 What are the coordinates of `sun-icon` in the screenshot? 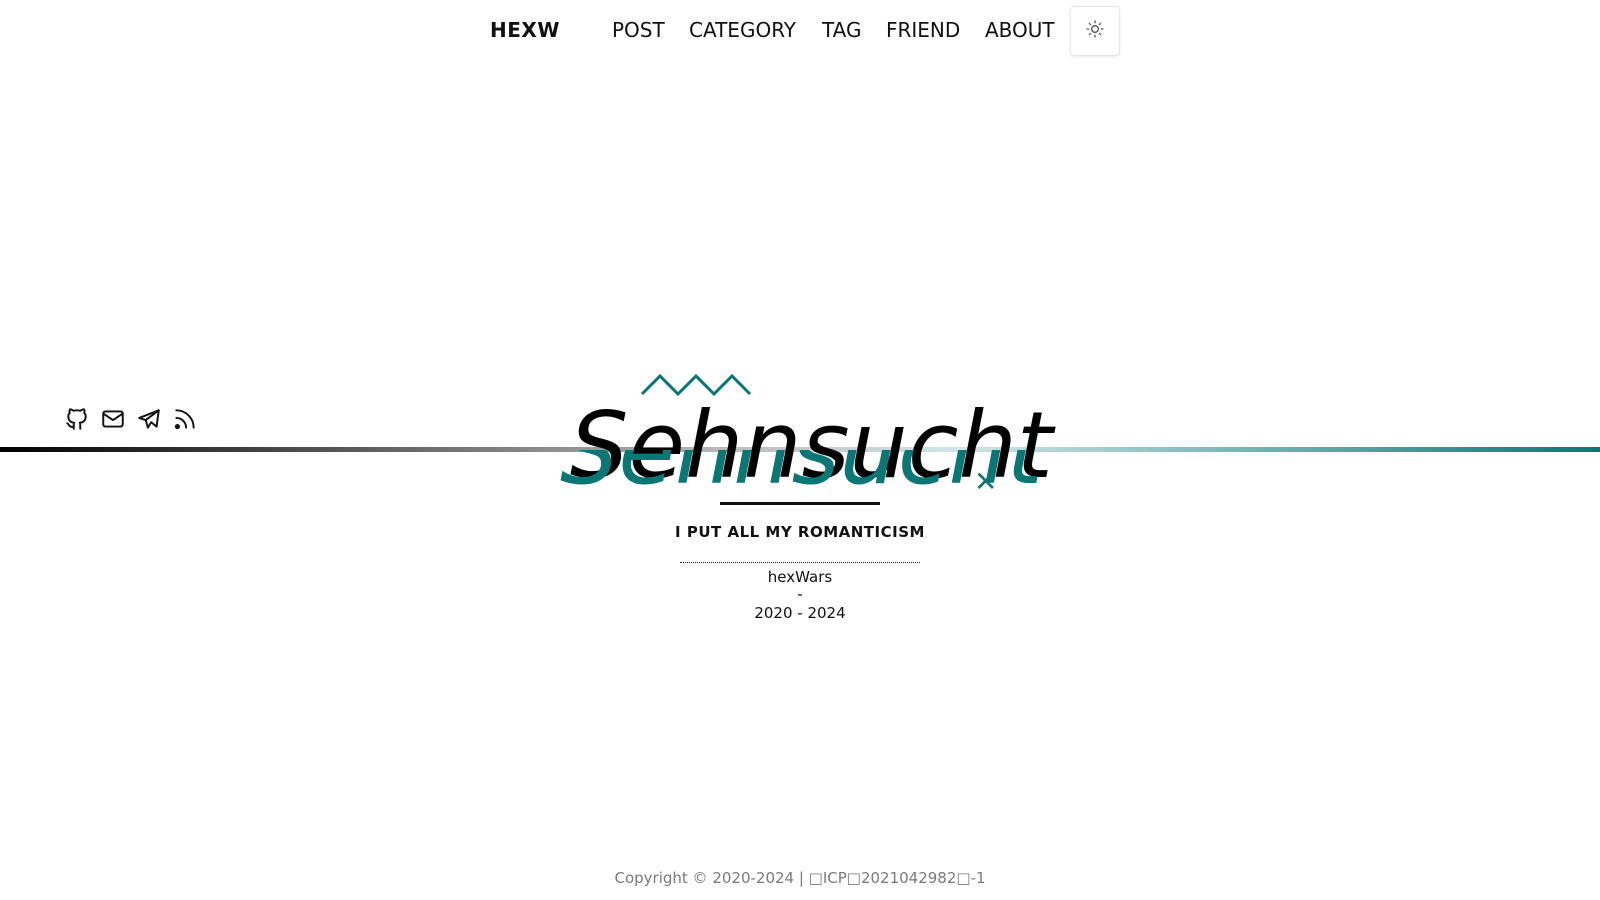 It's located at (1095, 31).